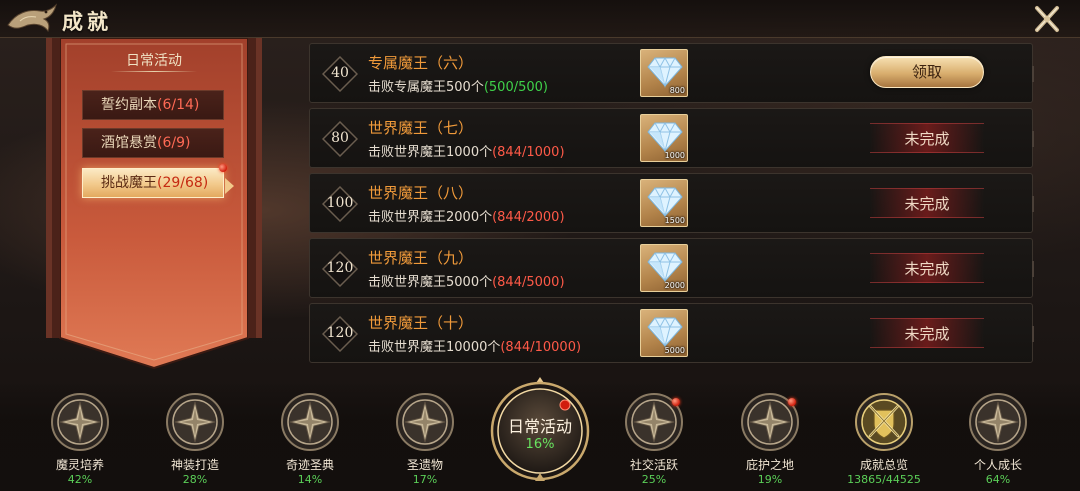  I want to click on points-badge: 80, so click(340, 139).